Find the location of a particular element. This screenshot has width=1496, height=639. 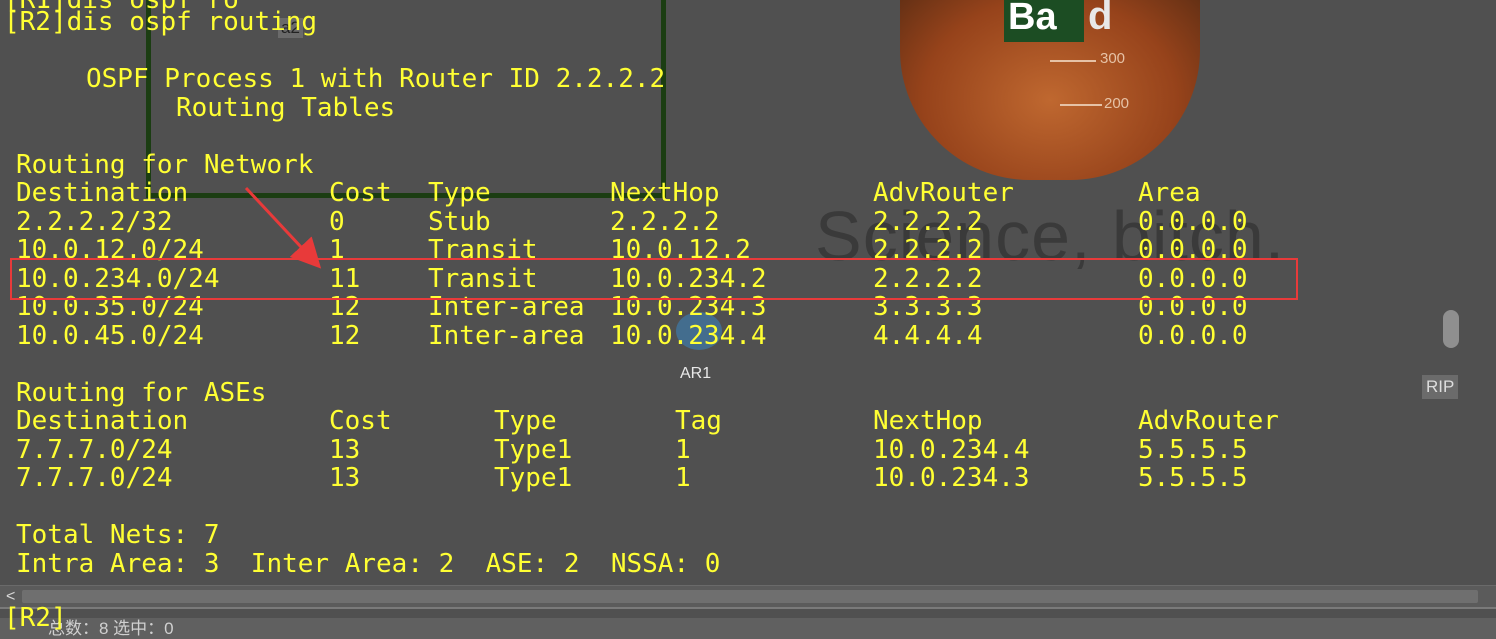

ase-table-column-header: Tag is located at coordinates (698, 421).